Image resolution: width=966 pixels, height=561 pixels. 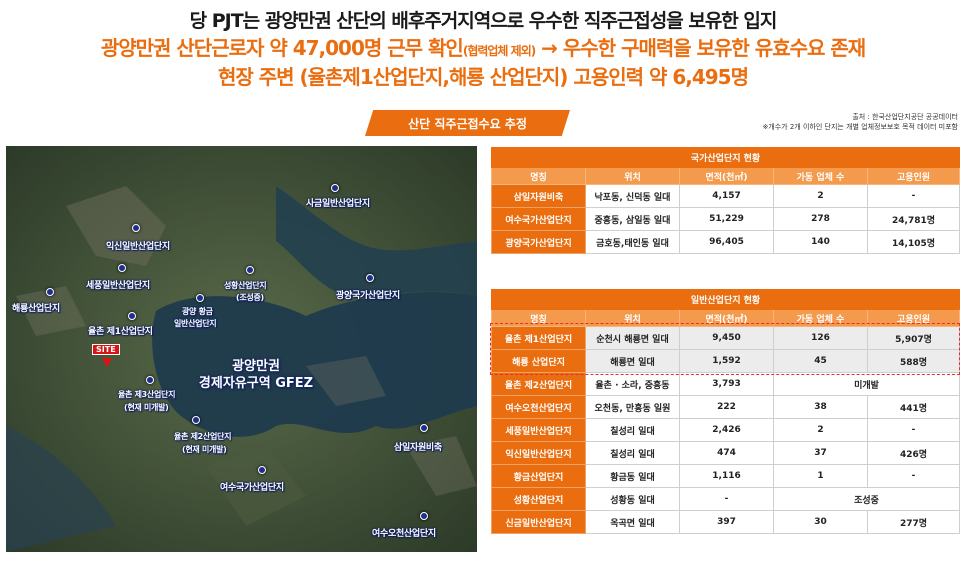 What do you see at coordinates (538, 384) in the screenshot?
I see `complex-name: 율촌 제2산업단지` at bounding box center [538, 384].